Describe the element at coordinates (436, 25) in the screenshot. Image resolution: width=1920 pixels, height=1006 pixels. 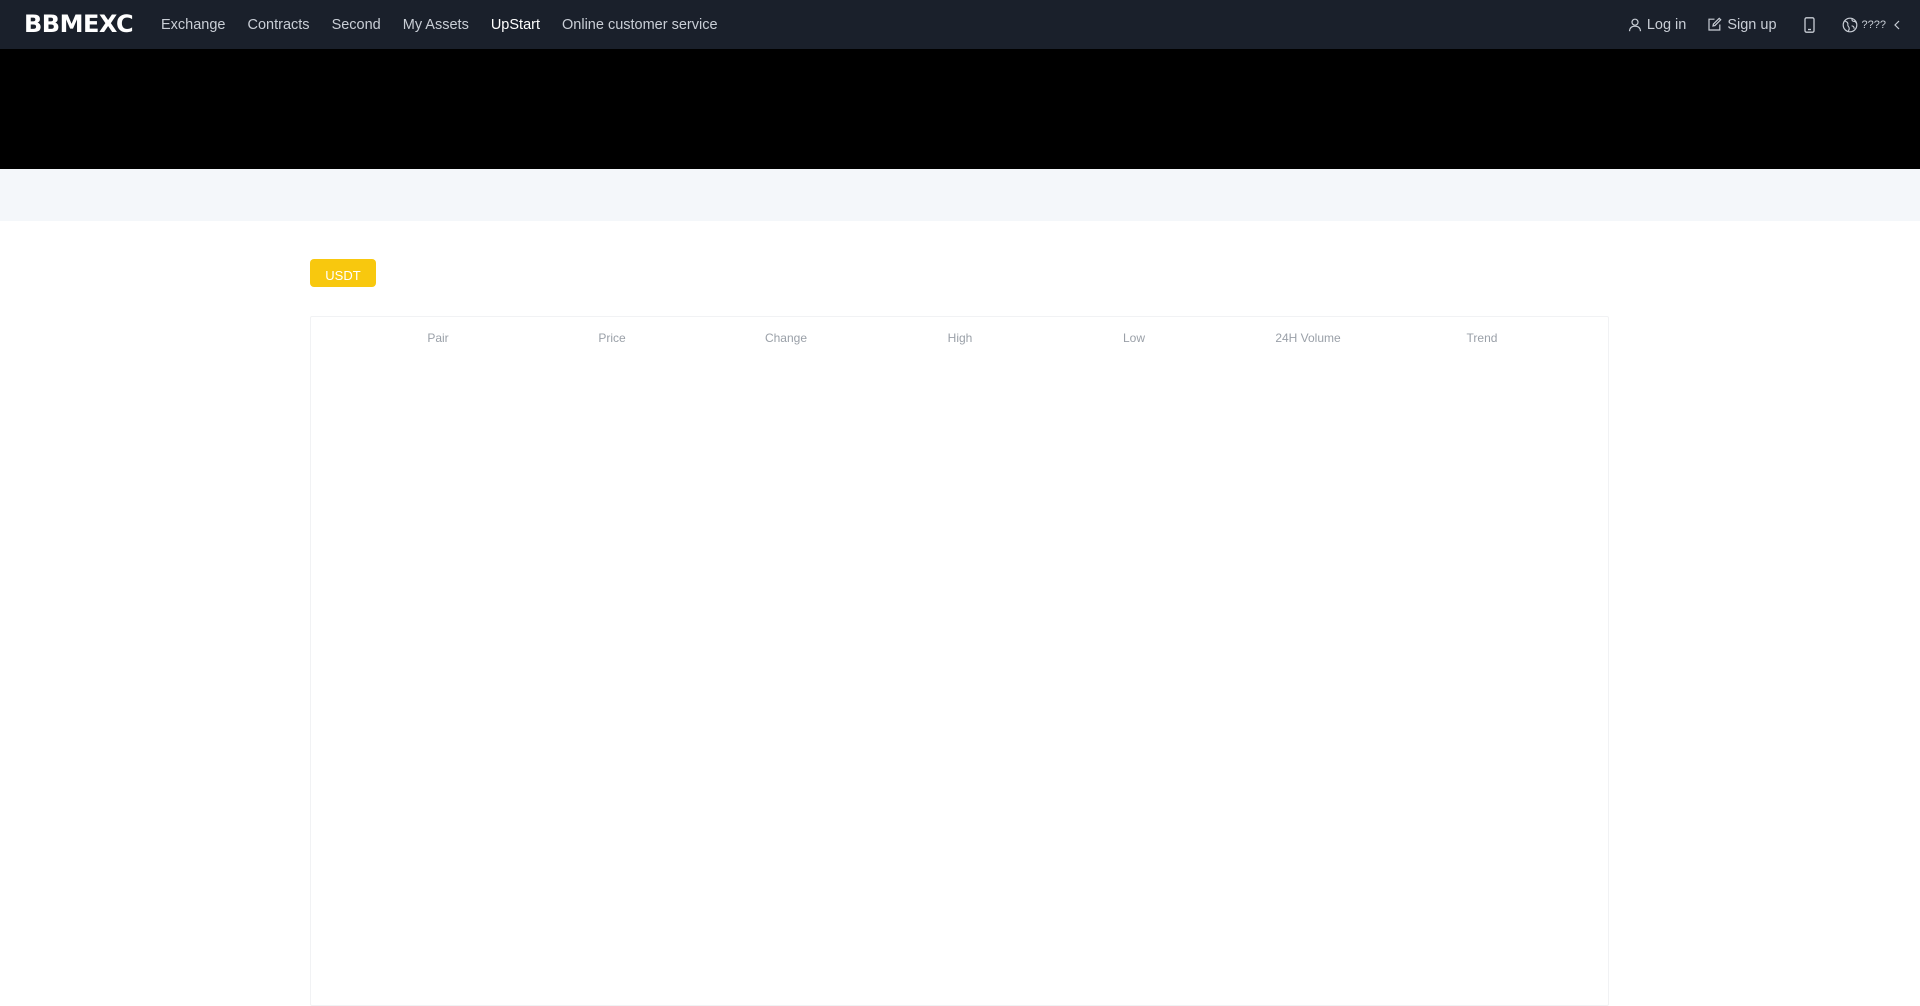
I see `nav-my-assets: My Assets` at that location.